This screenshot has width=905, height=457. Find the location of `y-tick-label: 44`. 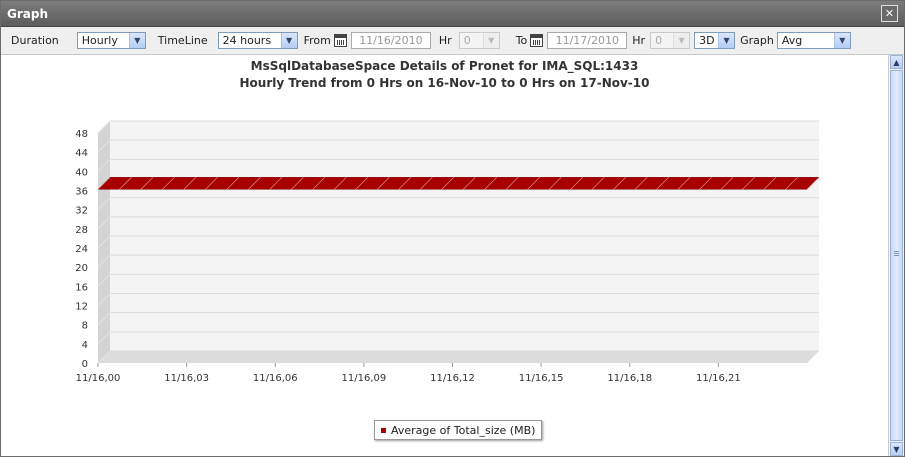

y-tick-label: 44 is located at coordinates (81, 153).